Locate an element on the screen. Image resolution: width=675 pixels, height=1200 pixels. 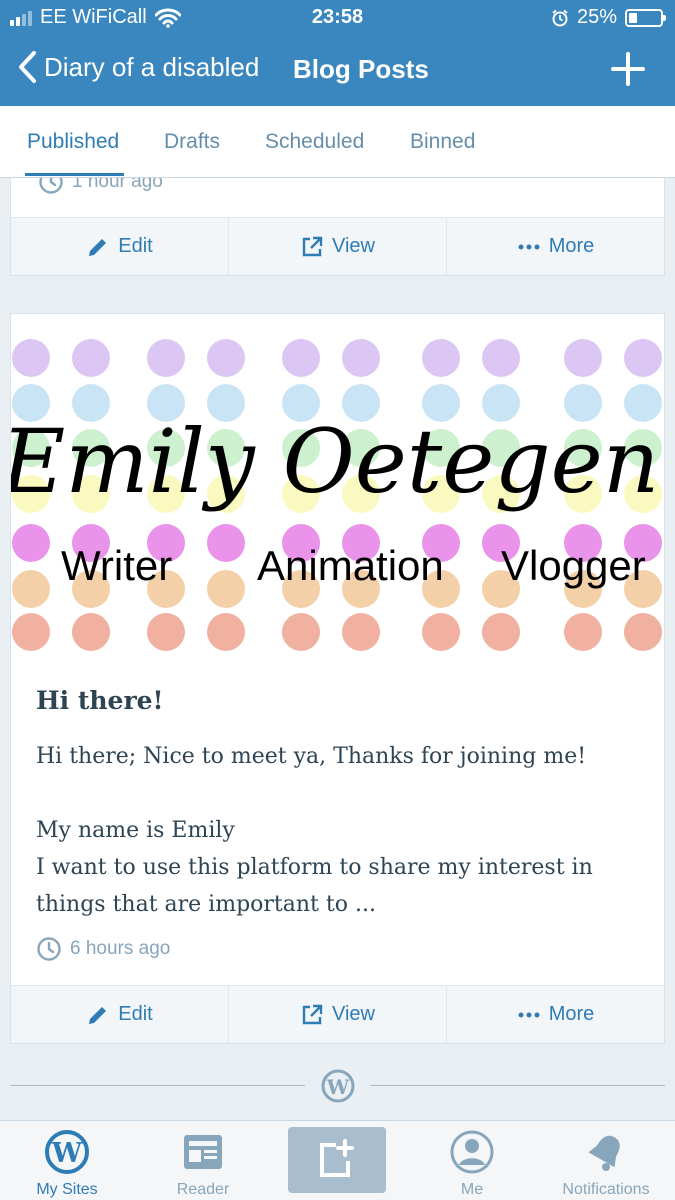
wordpress-icon: W is located at coordinates (67, 1152).